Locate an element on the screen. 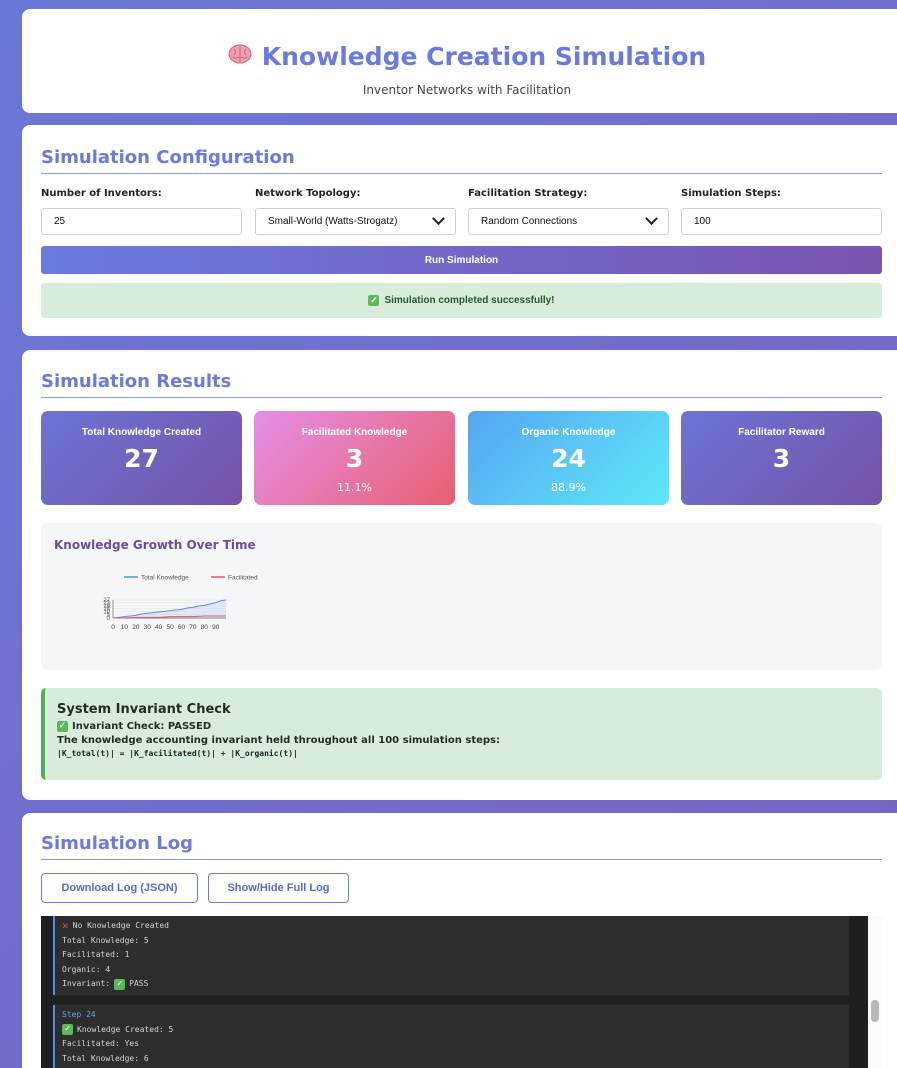 This screenshot has height=1068, width=897. log-facilitated: Facilitated: 1 is located at coordinates (96, 954).